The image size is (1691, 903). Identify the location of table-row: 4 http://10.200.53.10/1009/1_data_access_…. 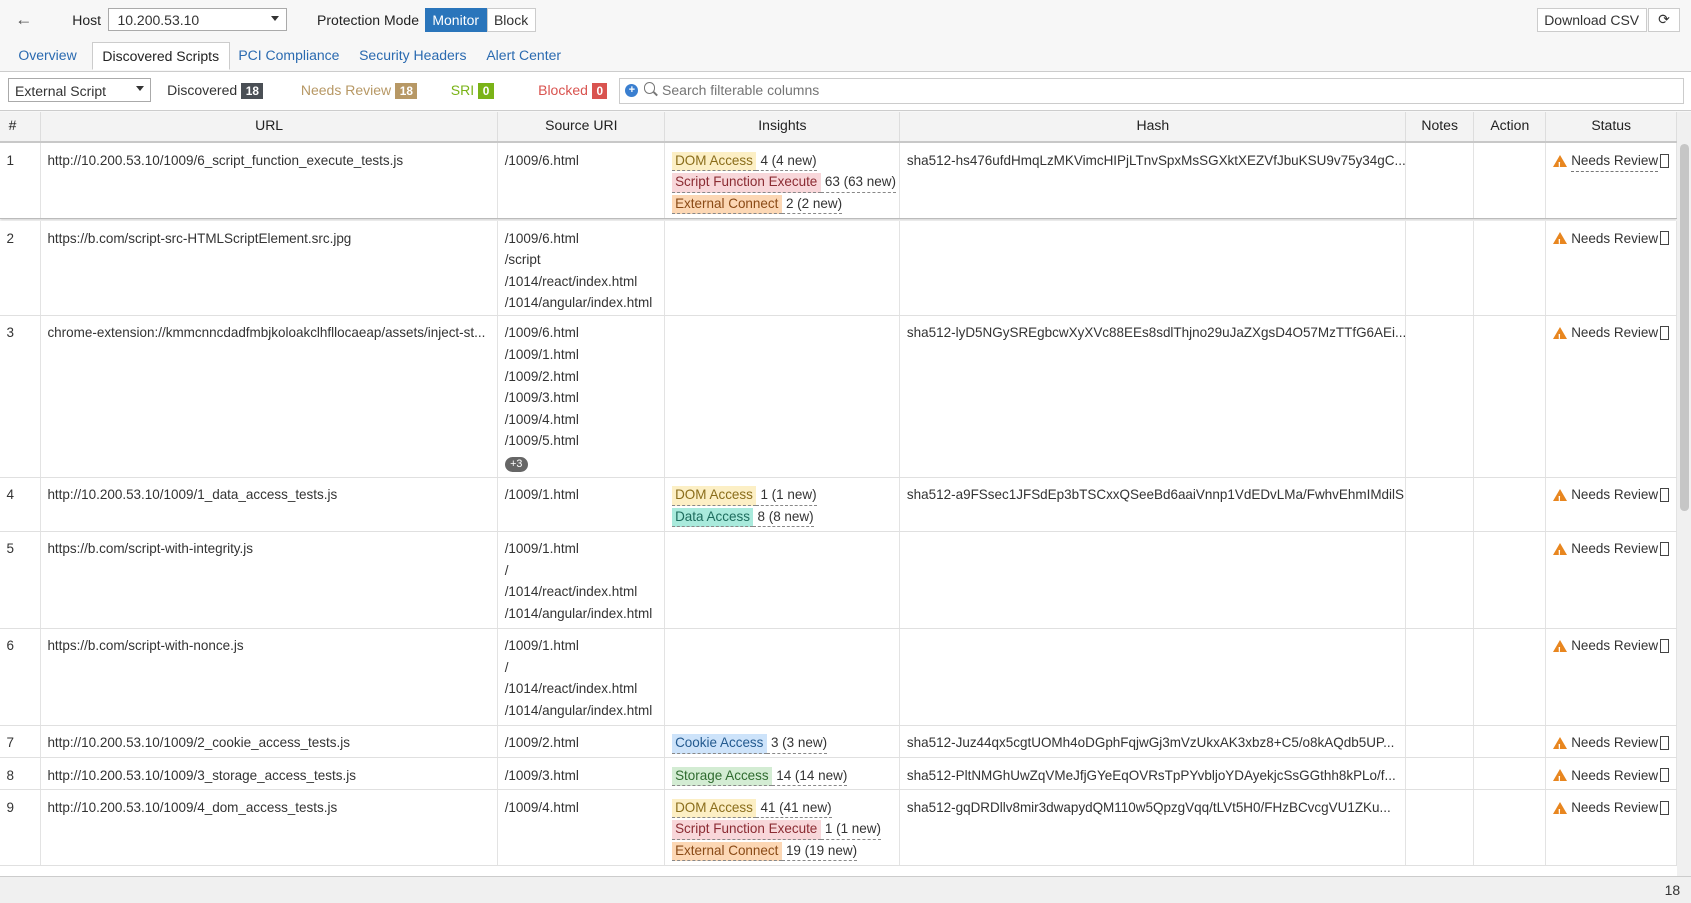
(838, 504).